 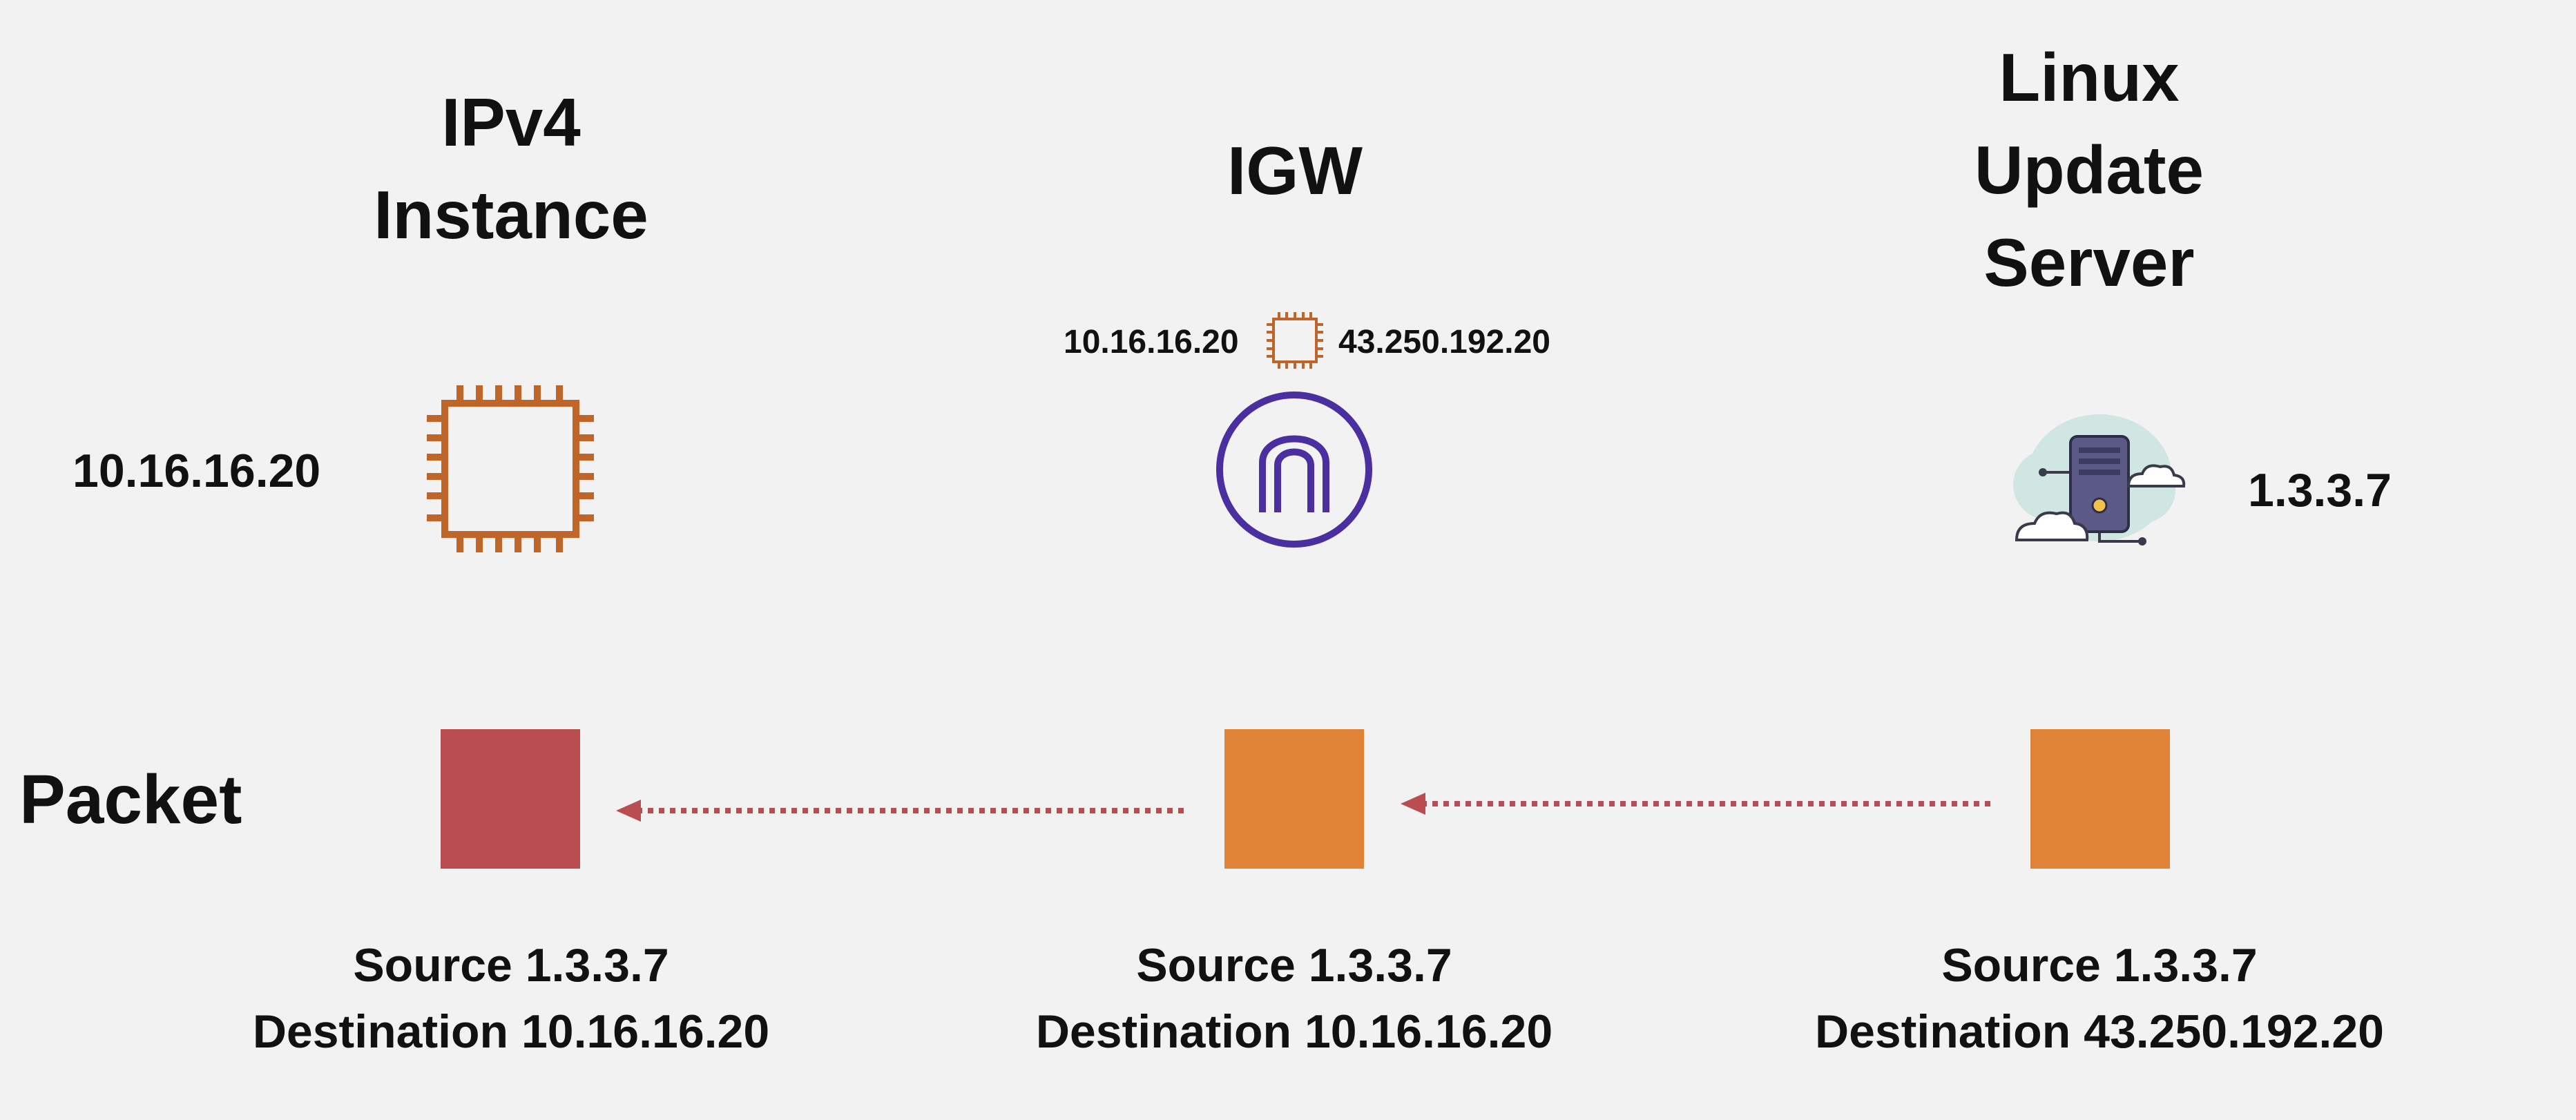 I want to click on packet-caption-server: Source 1.3.3.7 Destination 43.250.192.20, so click(x=2099, y=999).